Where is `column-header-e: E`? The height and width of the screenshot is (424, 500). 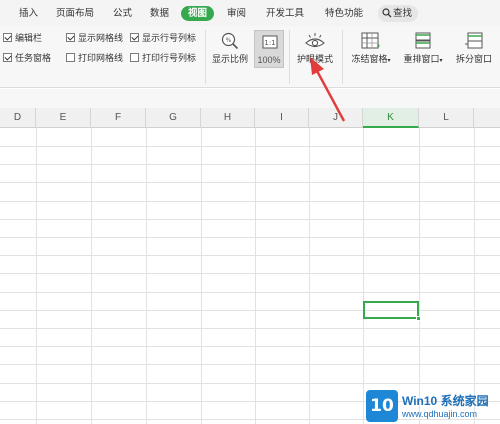 column-header-e: E is located at coordinates (63, 118).